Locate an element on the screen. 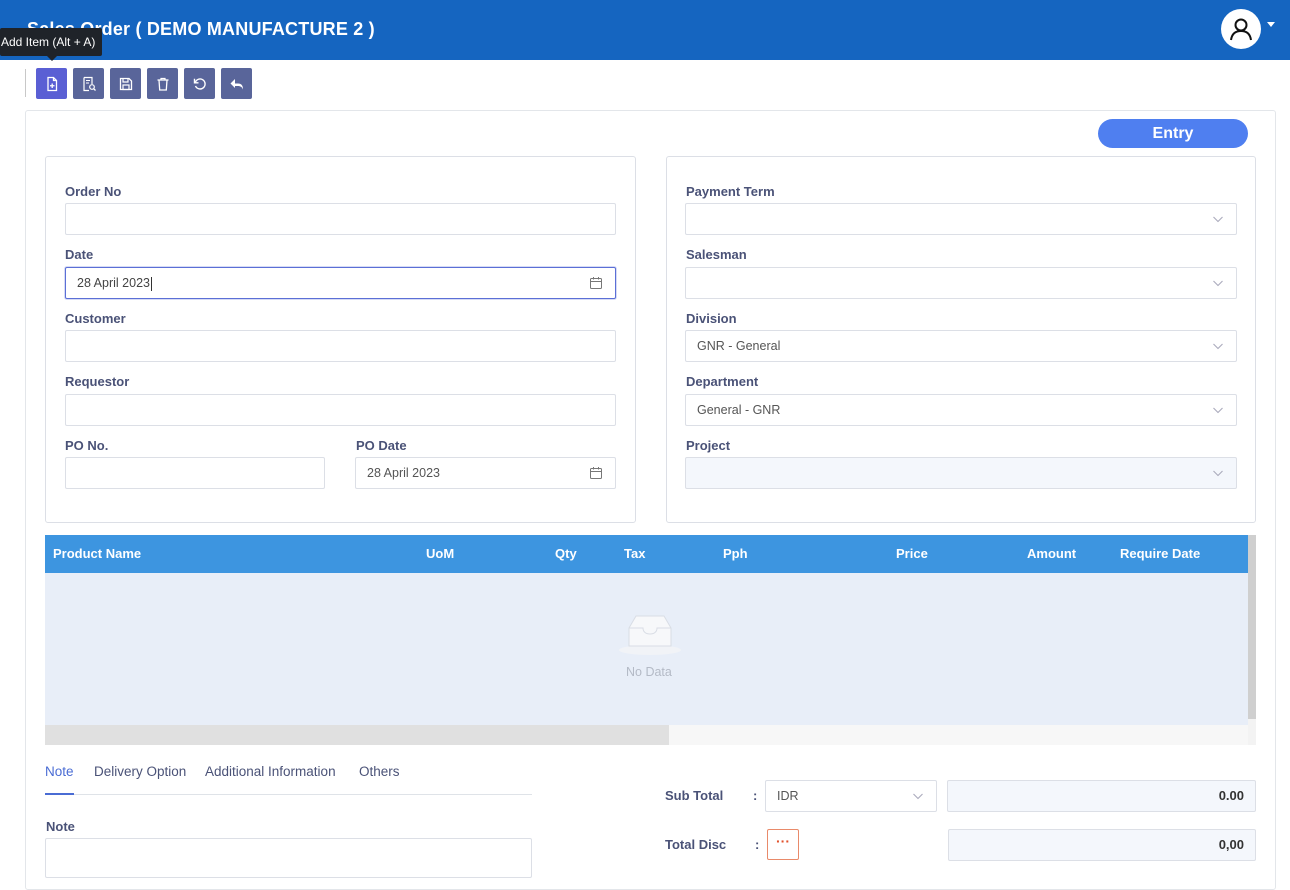 This screenshot has height=890, width=1290. discount-detail-button: ··· is located at coordinates (783, 844).